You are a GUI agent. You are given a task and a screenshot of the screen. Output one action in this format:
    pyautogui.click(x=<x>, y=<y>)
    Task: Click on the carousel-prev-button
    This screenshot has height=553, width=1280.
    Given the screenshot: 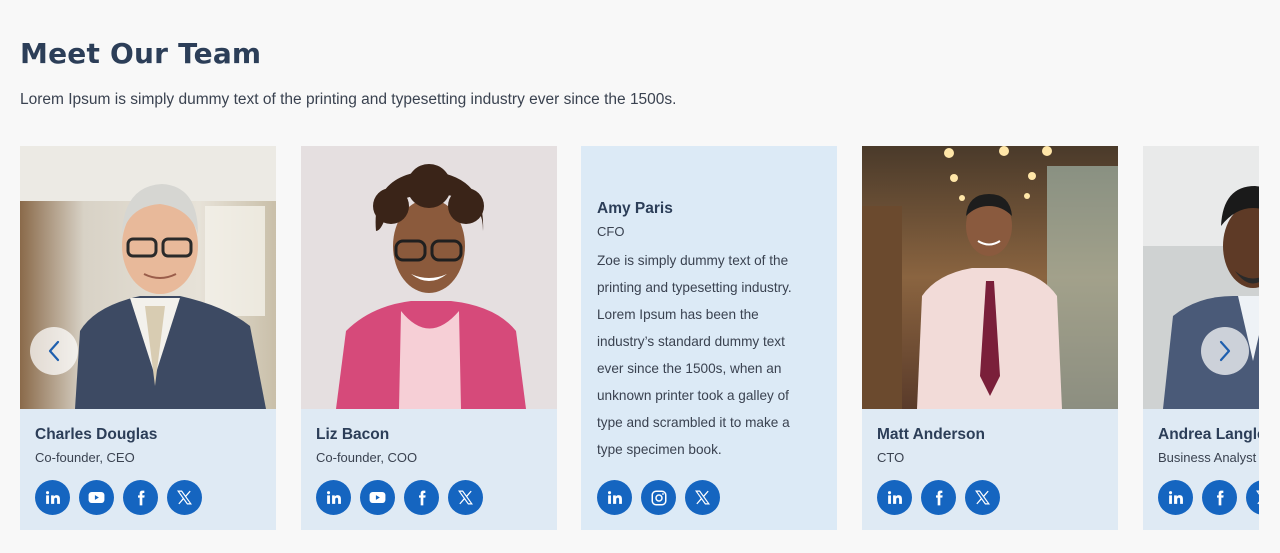 What is the action you would take?
    pyautogui.click(x=54, y=351)
    